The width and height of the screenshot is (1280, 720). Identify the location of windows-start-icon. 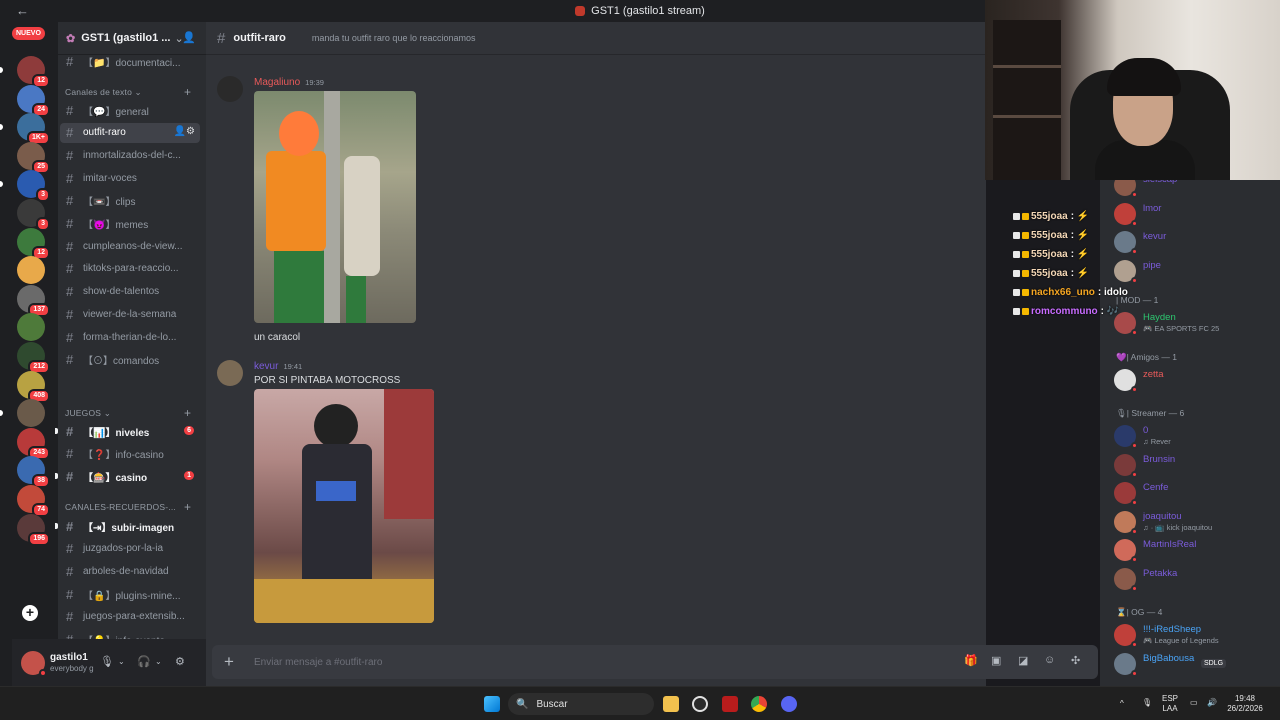
(492, 704).